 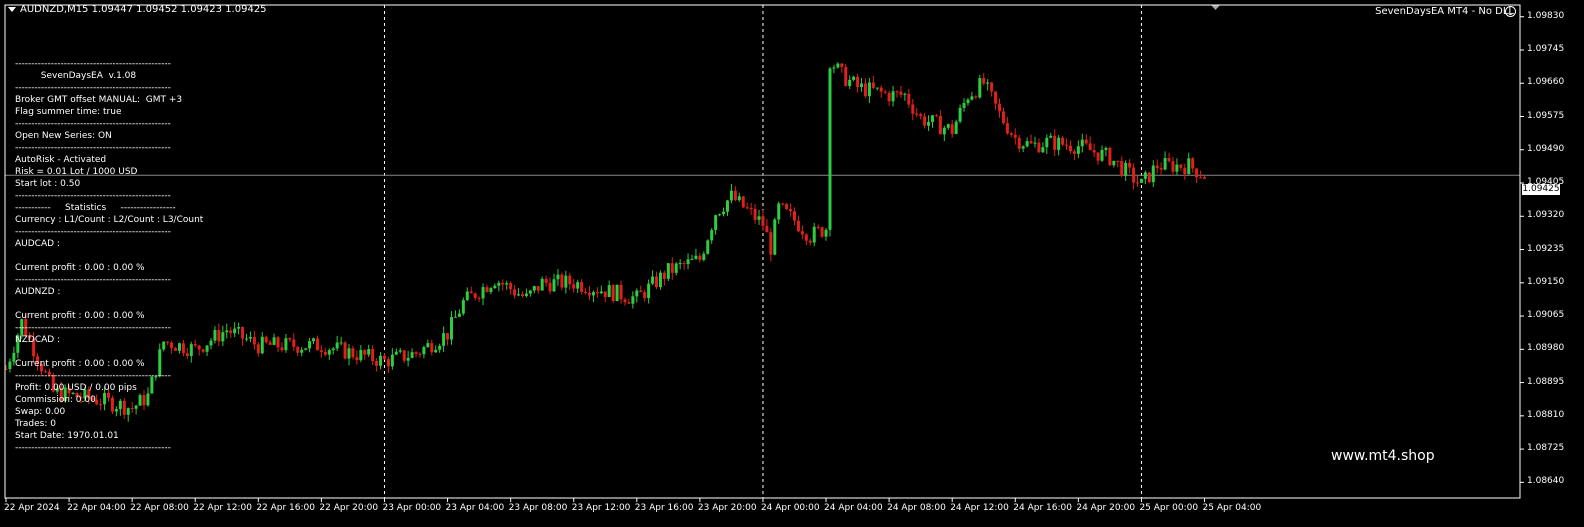 I want to click on x-tick-label: 22 Apr 08:00, so click(x=159, y=508).